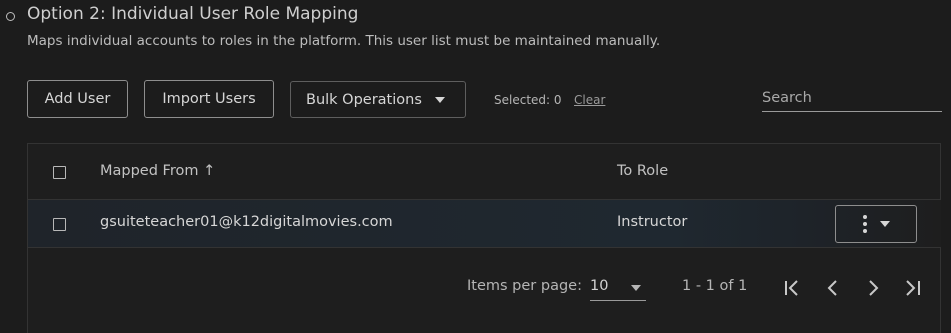  I want to click on items-per-page-select: 10, so click(618, 288).